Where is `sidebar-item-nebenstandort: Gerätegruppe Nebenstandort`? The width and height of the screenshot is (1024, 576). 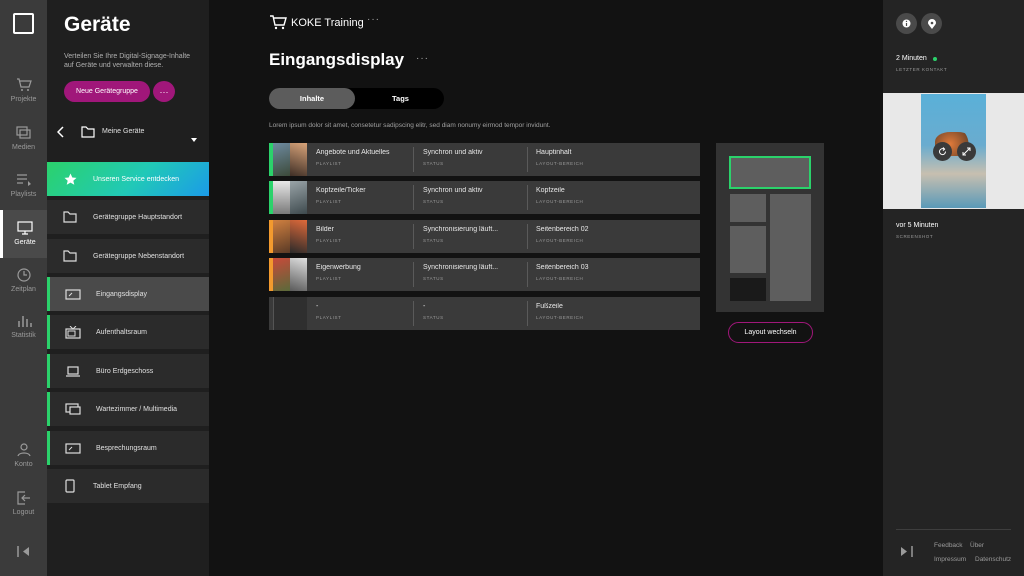
sidebar-item-nebenstandort: Gerätegruppe Nebenstandort is located at coordinates (128, 256).